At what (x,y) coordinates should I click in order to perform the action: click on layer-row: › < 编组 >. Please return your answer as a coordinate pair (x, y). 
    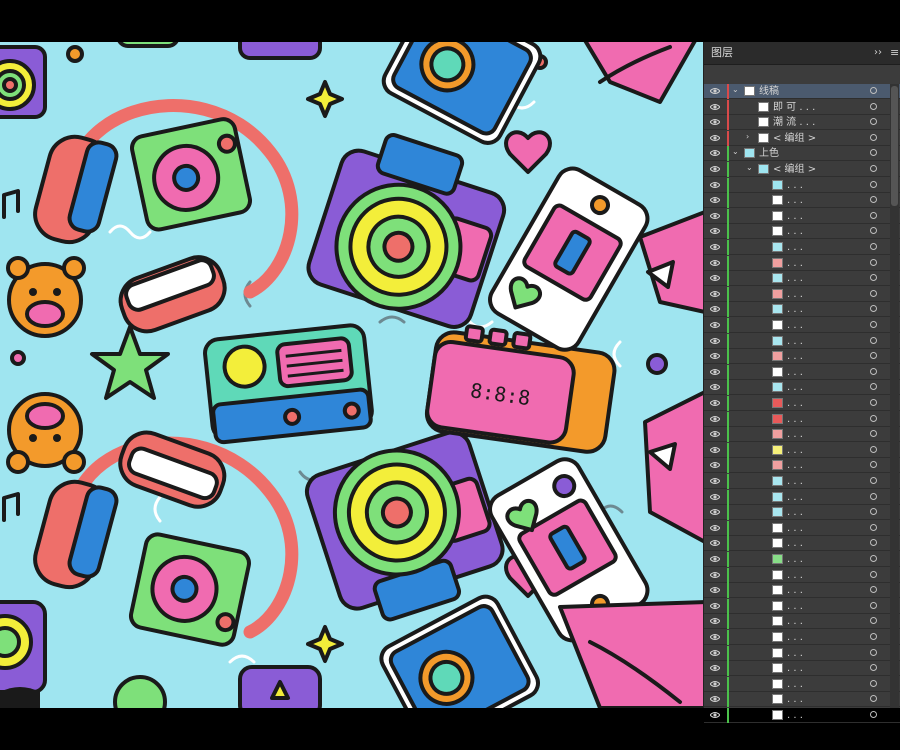
    Looking at the image, I should click on (802, 138).